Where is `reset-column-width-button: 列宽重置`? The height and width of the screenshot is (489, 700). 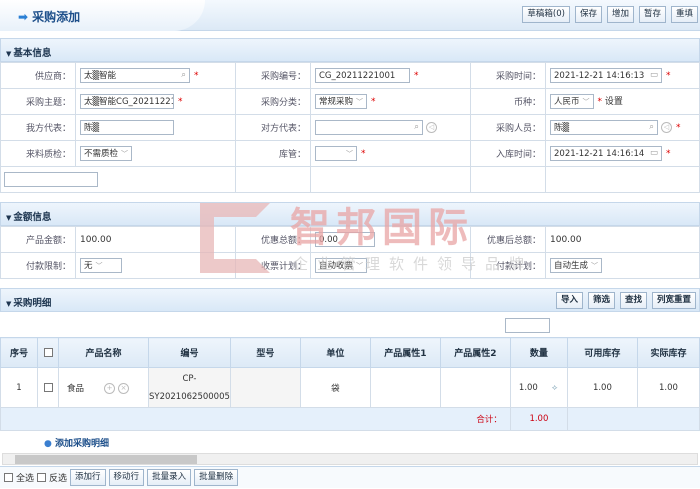
reset-column-width-button: 列宽重置 is located at coordinates (673, 300).